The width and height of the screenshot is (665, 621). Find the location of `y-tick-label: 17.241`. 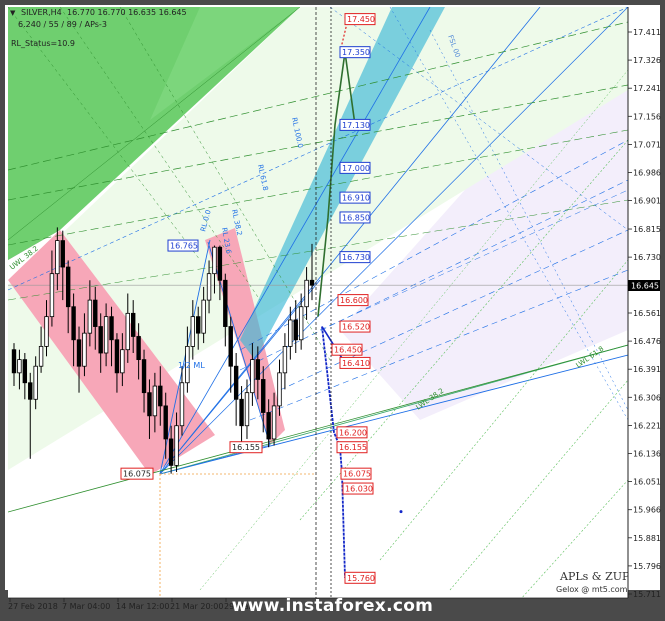

y-tick-label: 17.241 is located at coordinates (647, 88).